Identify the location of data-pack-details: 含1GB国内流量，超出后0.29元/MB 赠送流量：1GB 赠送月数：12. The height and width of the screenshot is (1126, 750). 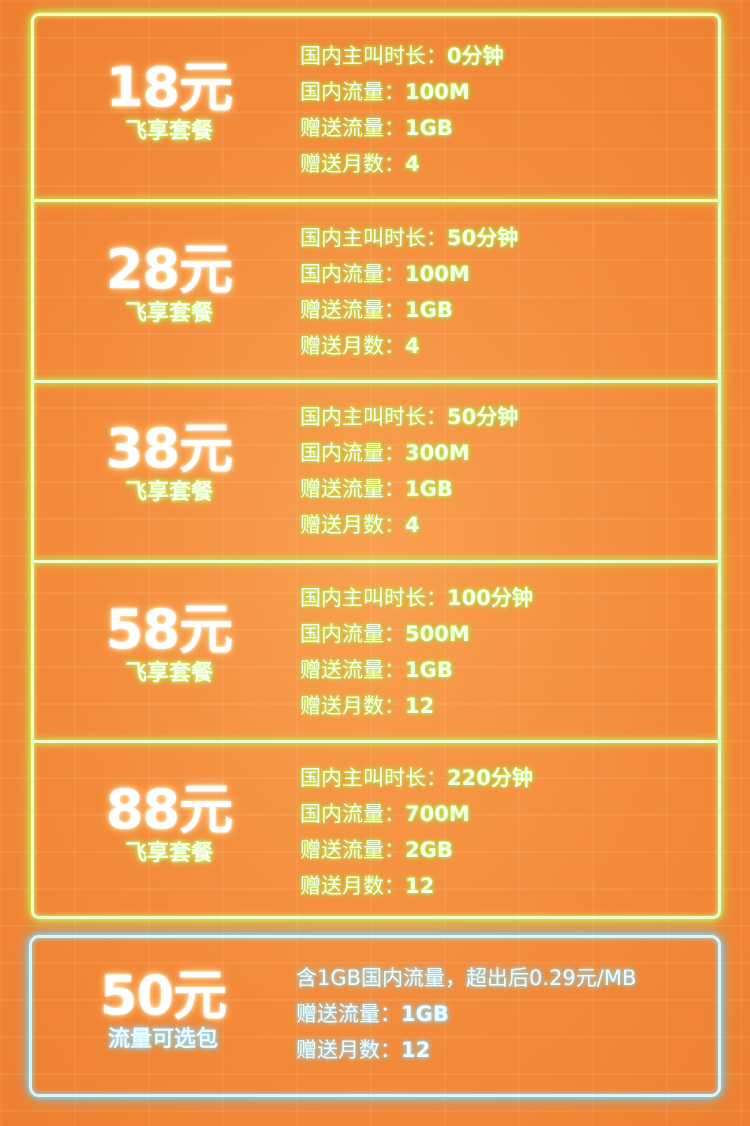
(506, 1014).